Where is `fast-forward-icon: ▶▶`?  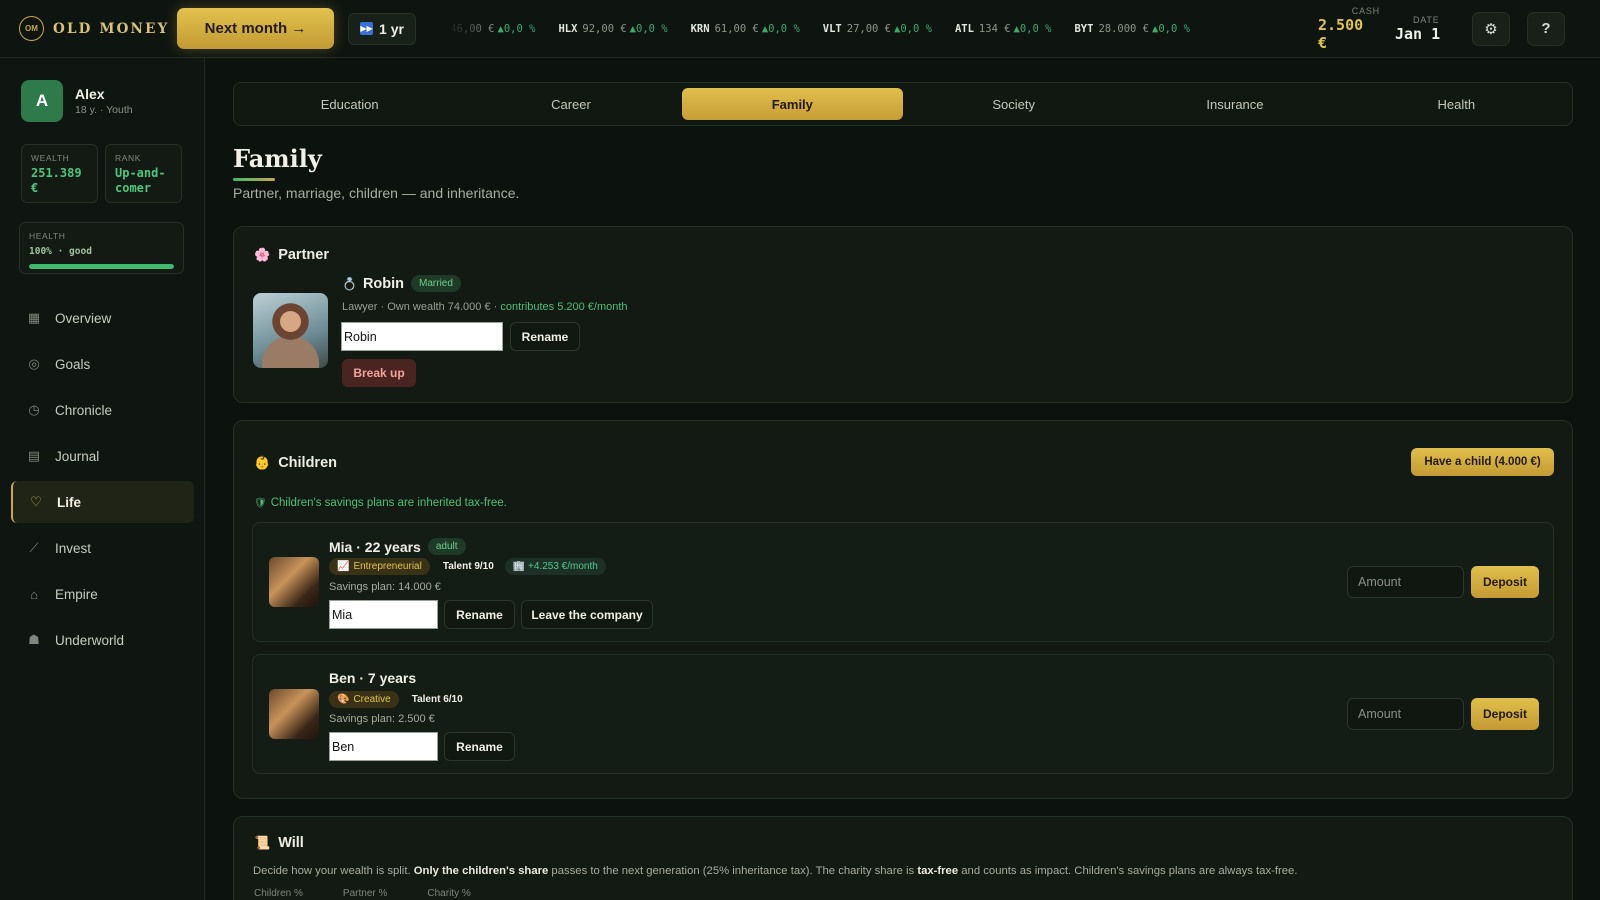 fast-forward-icon: ▶▶ is located at coordinates (367, 28).